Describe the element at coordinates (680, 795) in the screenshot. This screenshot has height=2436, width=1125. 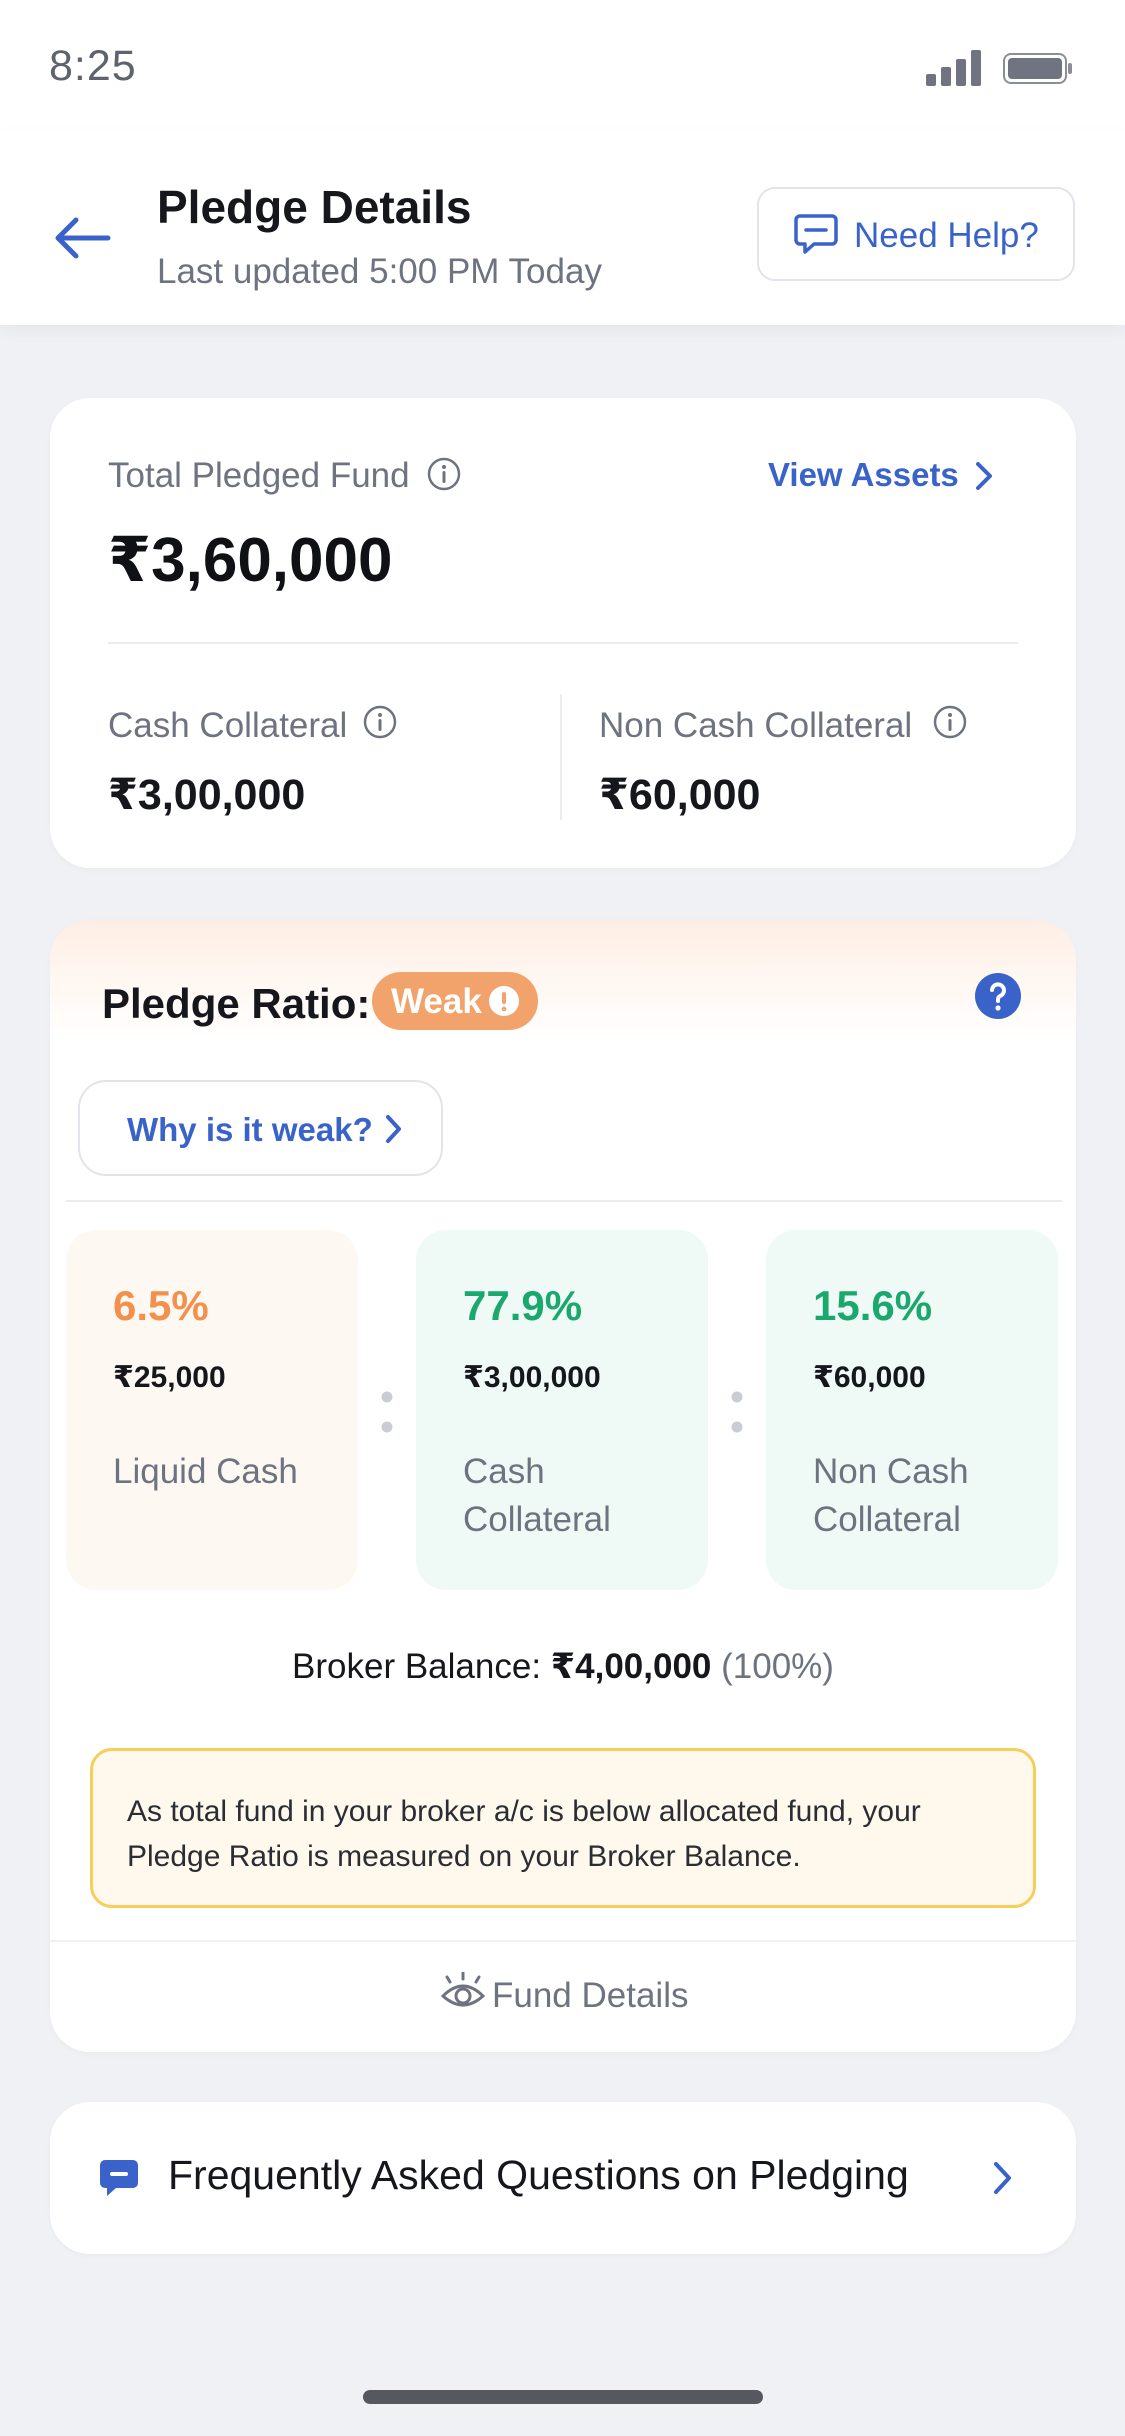
I see `non-cash-collateral-value: ₹60,000` at that location.